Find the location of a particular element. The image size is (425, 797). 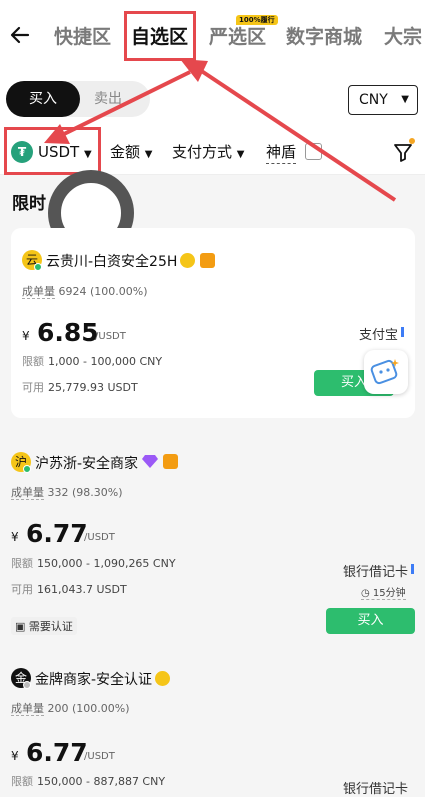

payment-time-value: 15分钟 is located at coordinates (389, 593).